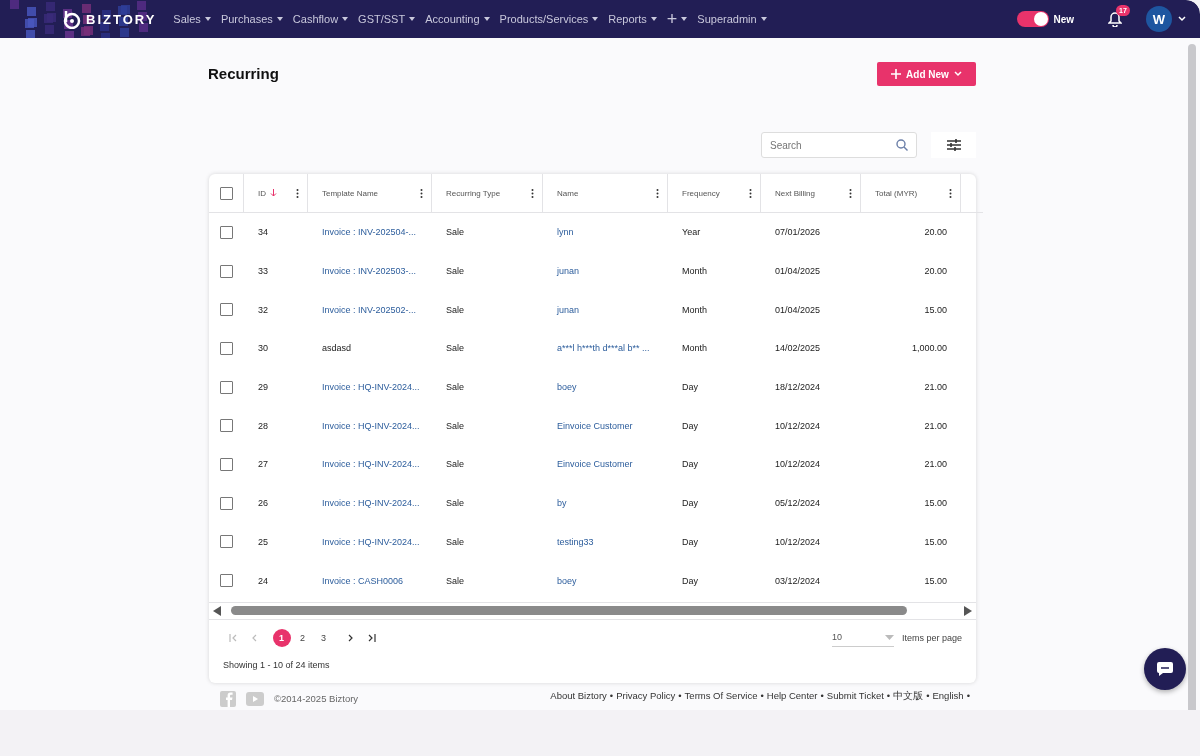 Image resolution: width=1200 pixels, height=756 pixels. Describe the element at coordinates (370, 580) in the screenshot. I see `table-link: Invoice : CASH0006` at that location.